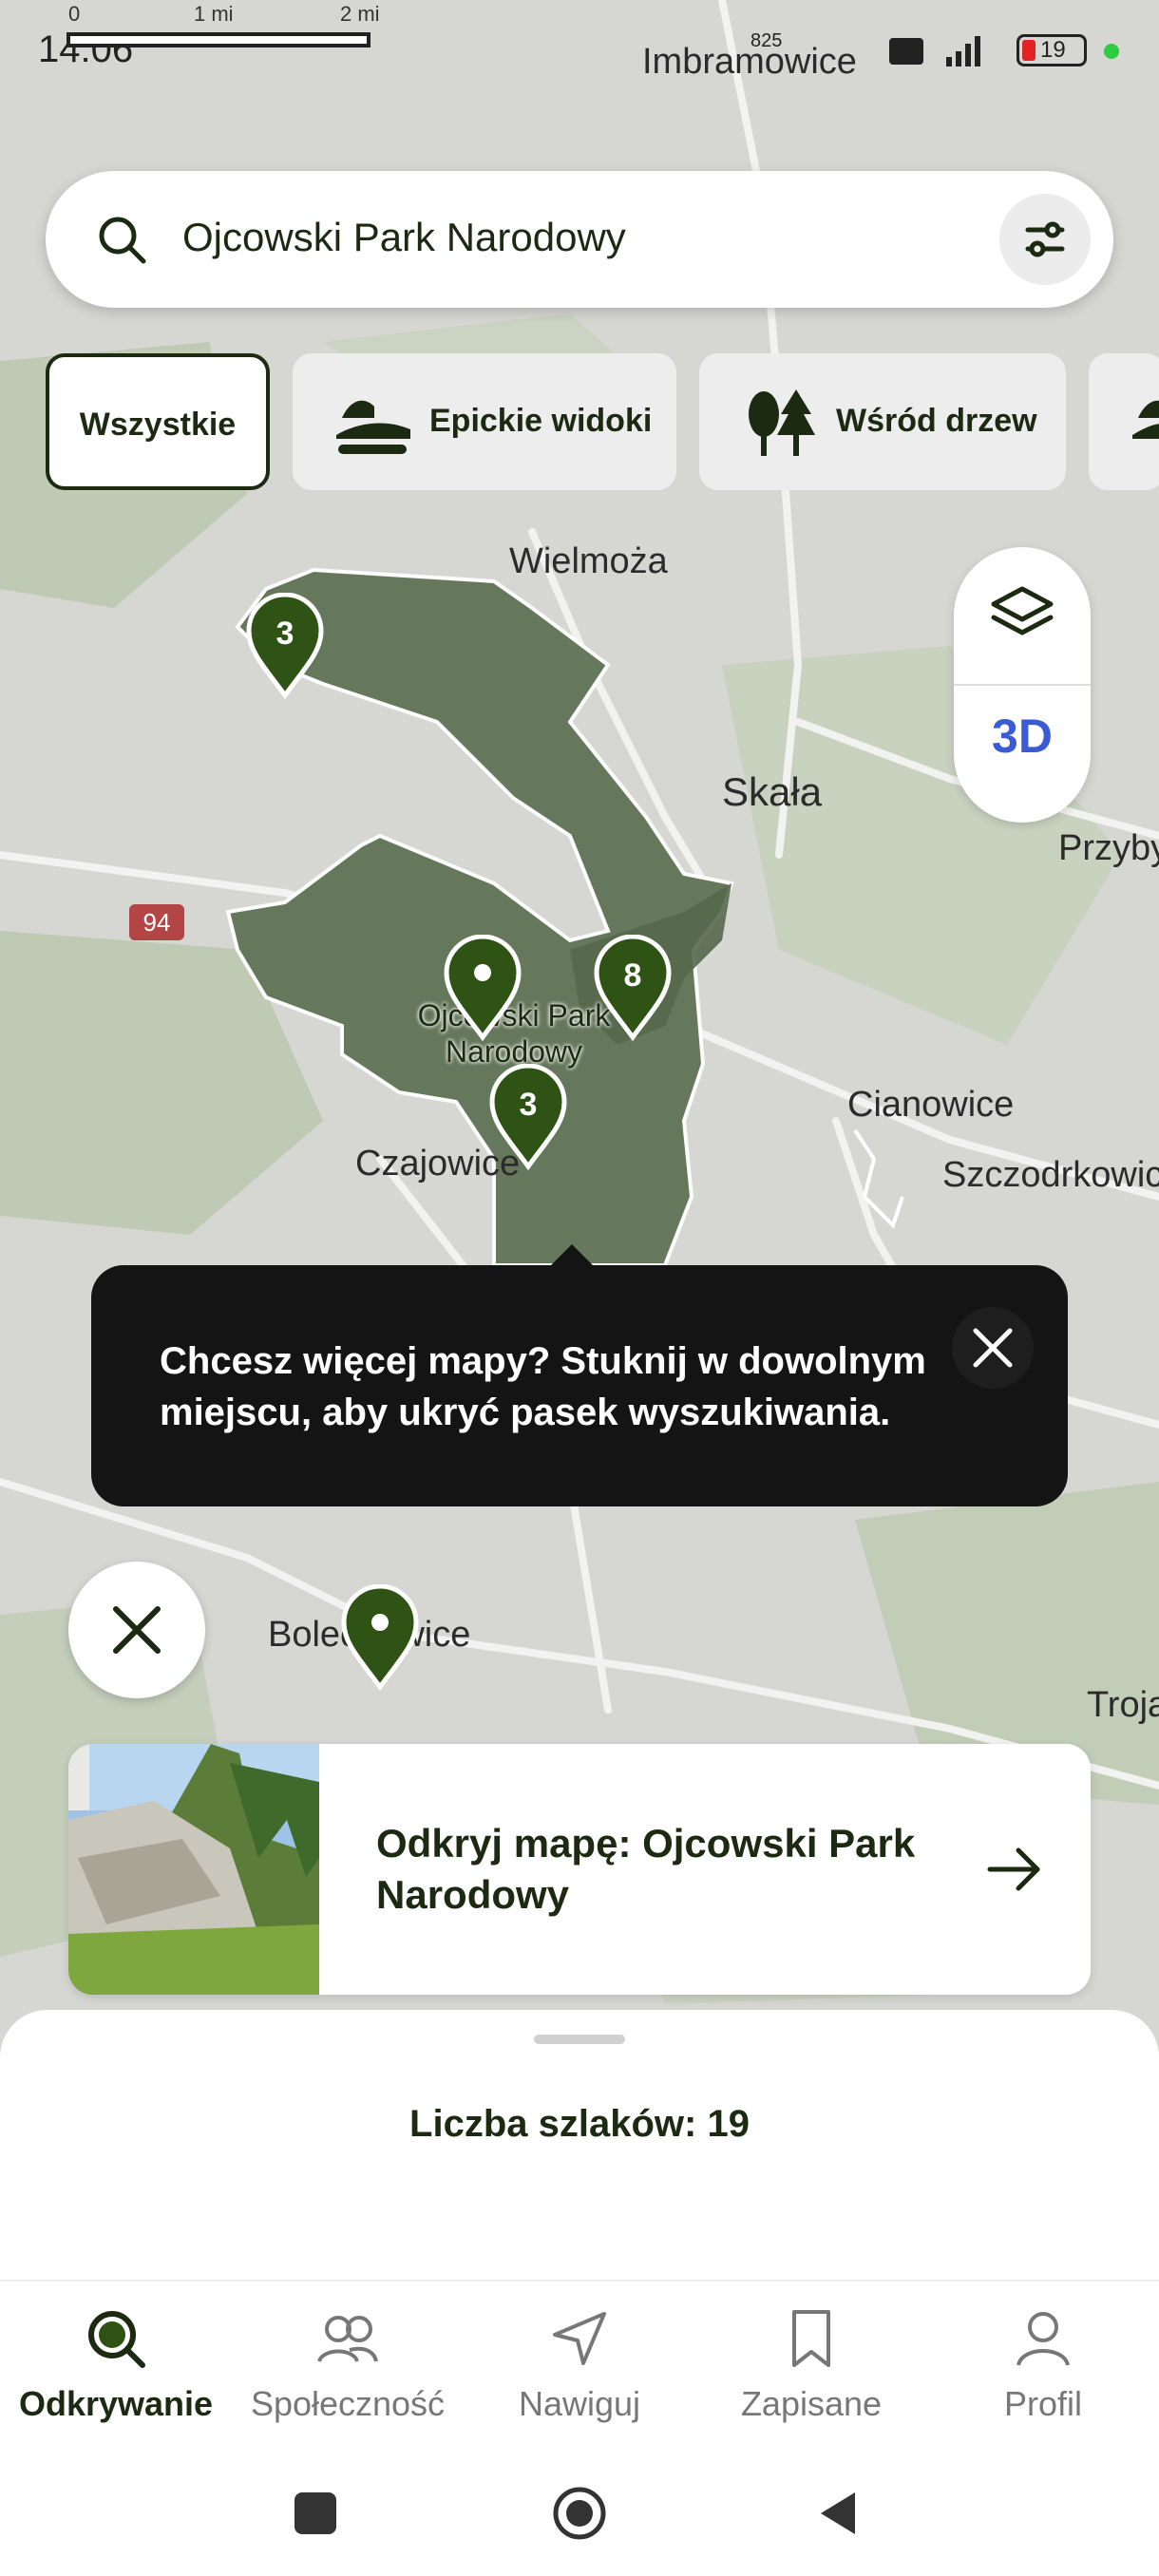 Image resolution: width=1159 pixels, height=2576 pixels. I want to click on arrow-right-icon, so click(1013, 1869).